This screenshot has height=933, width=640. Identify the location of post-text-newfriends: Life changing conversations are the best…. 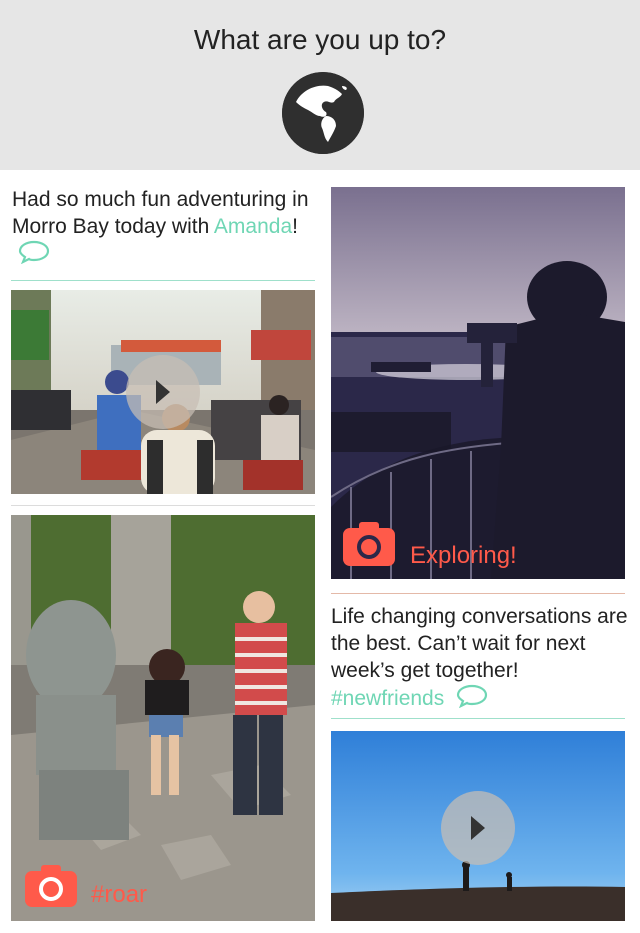
(481, 659).